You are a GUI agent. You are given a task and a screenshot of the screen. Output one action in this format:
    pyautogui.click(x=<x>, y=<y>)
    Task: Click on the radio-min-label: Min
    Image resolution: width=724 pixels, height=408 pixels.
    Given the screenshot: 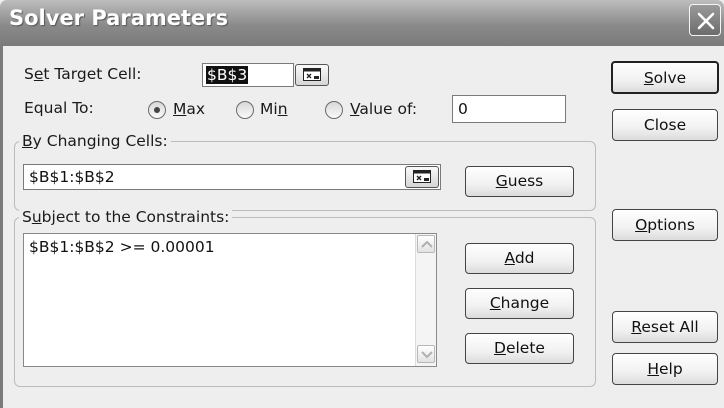 What is the action you would take?
    pyautogui.click(x=274, y=109)
    